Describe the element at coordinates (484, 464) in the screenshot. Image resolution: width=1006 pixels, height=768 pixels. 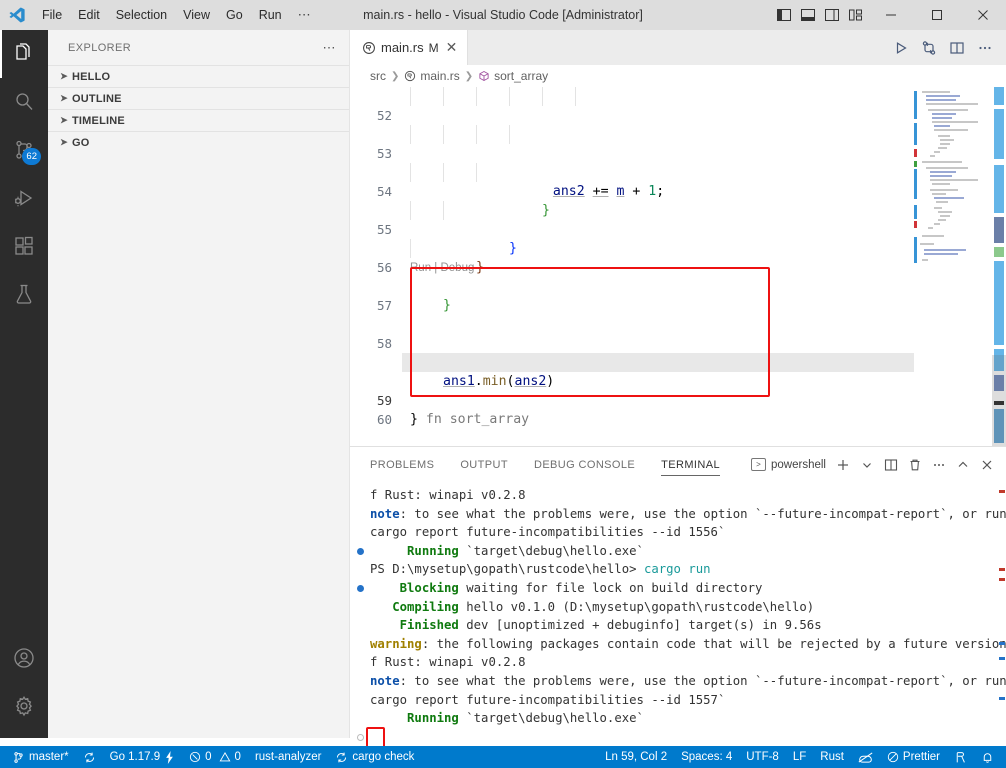
I see `panel-tab-output: OUTPUT` at that location.